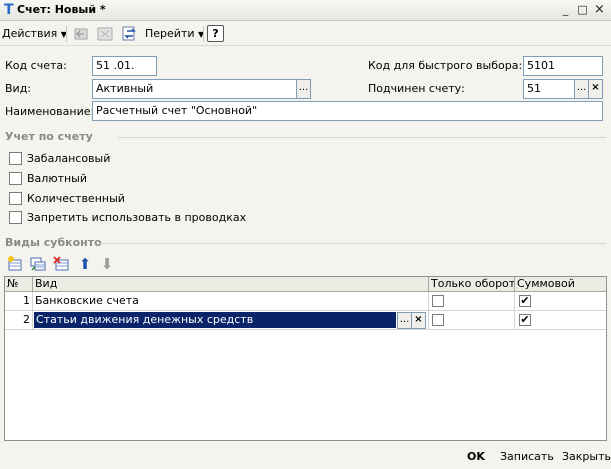  I want to click on kind-select: Активный, so click(194, 89).